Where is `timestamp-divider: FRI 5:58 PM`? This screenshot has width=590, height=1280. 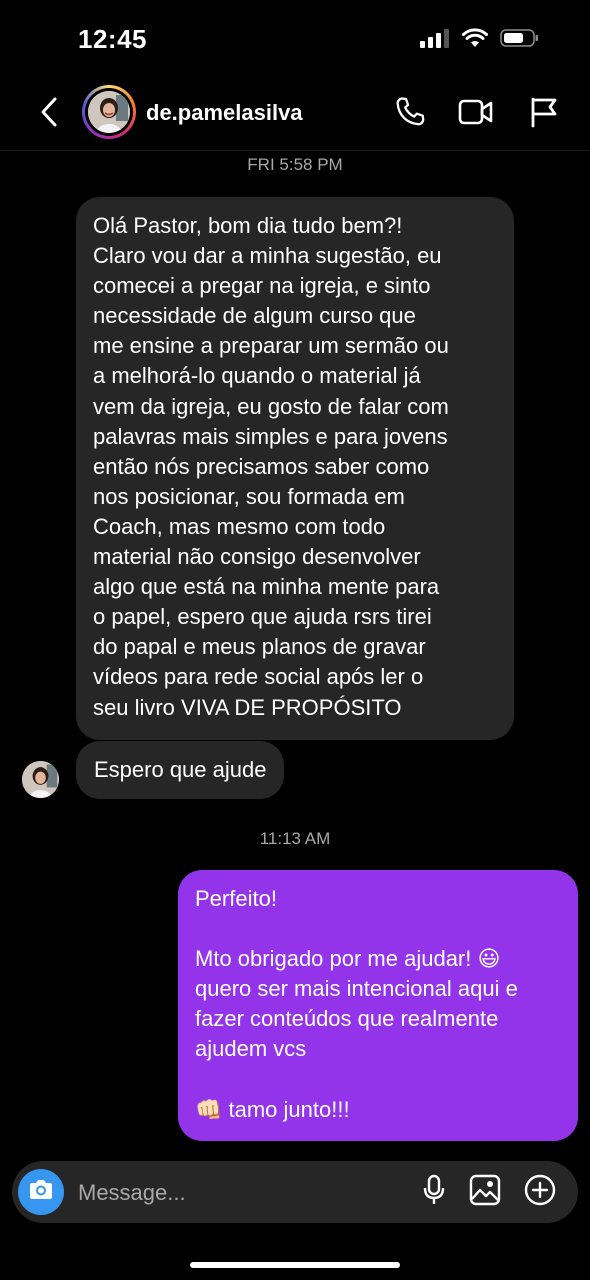 timestamp-divider: FRI 5:58 PM is located at coordinates (295, 164).